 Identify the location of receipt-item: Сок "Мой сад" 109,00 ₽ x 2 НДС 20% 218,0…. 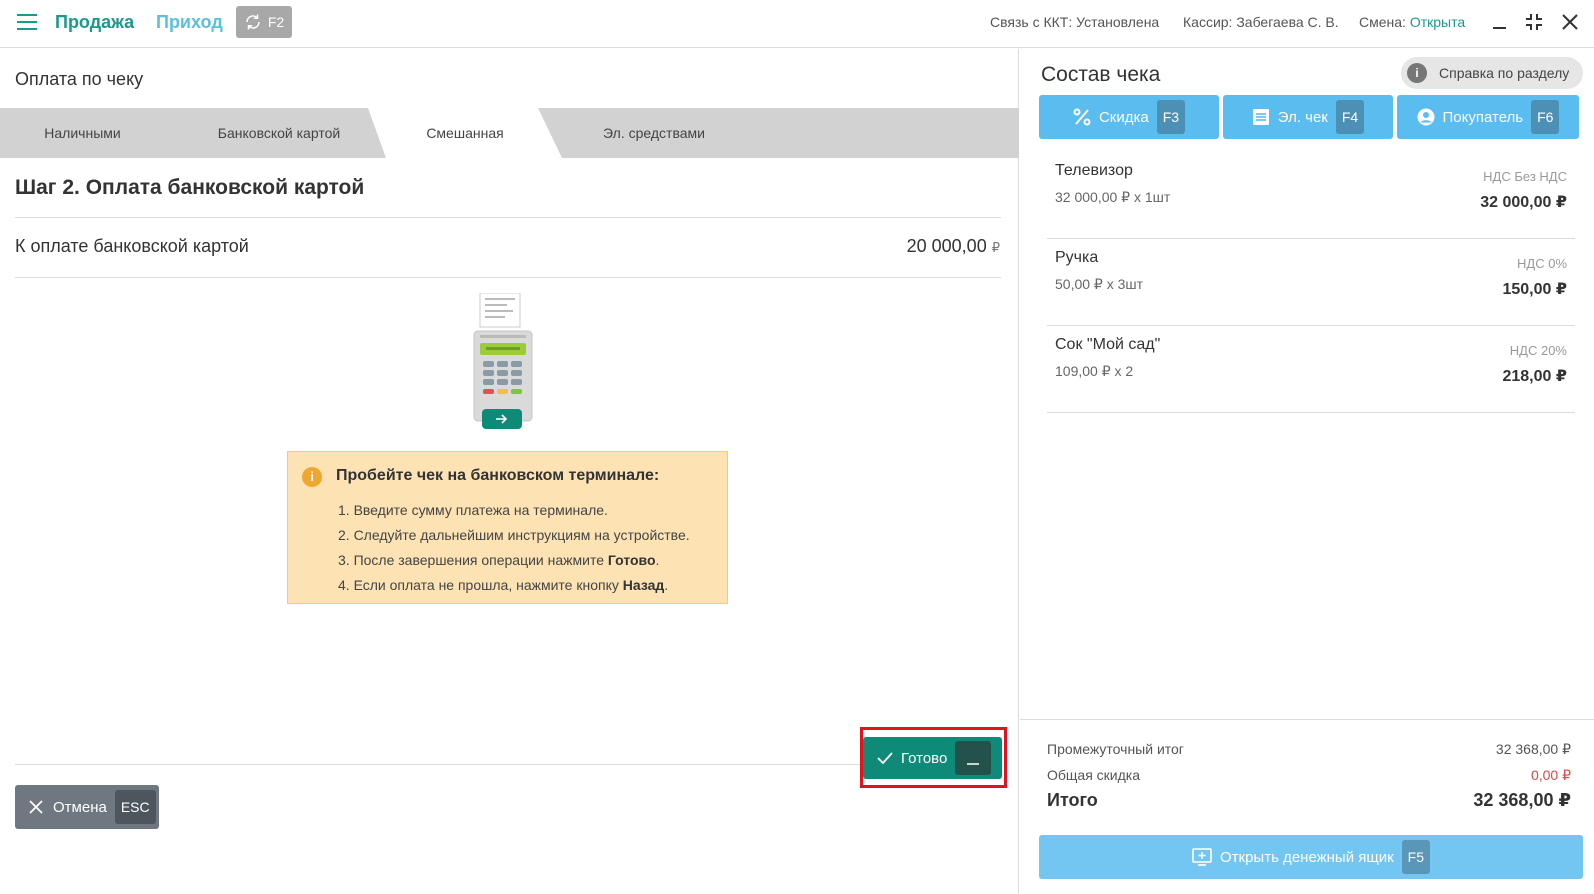
(1311, 370).